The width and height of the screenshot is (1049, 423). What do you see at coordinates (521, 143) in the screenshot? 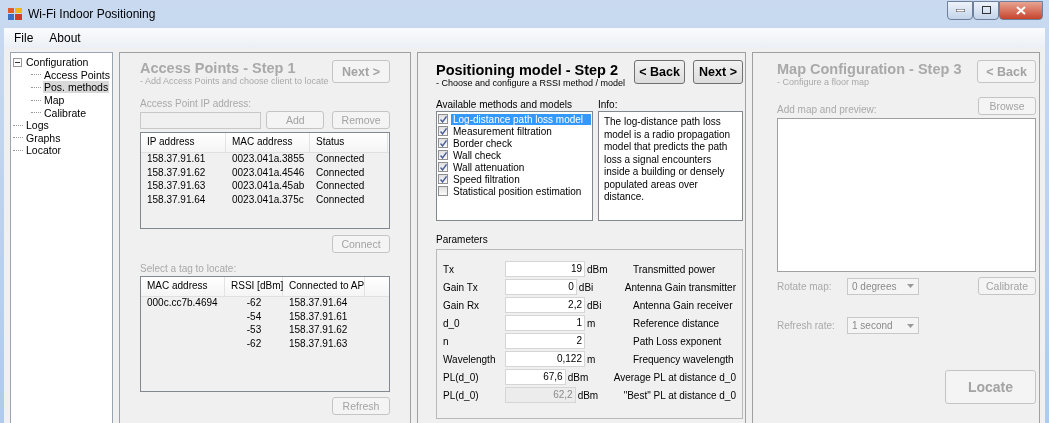
I see `list-item: Border check` at bounding box center [521, 143].